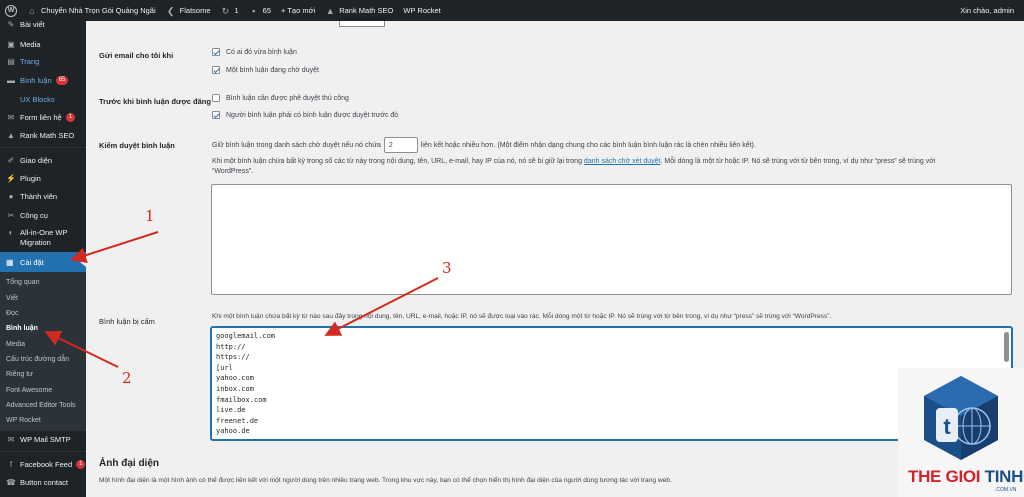  I want to click on pin-icon: ✎, so click(11, 24).